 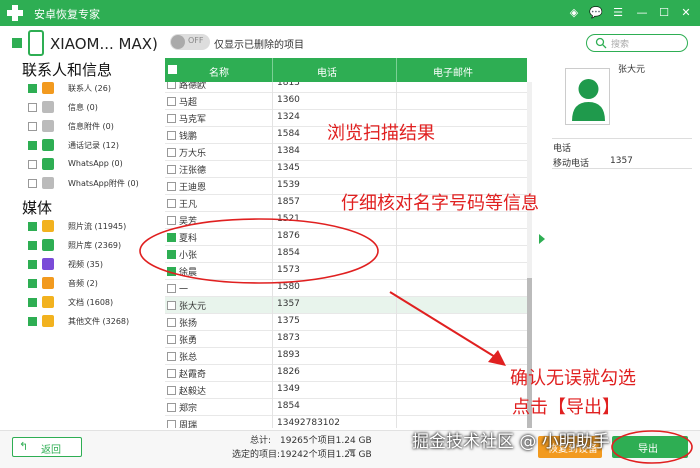 I want to click on search-input: 搜索, so click(x=637, y=43).